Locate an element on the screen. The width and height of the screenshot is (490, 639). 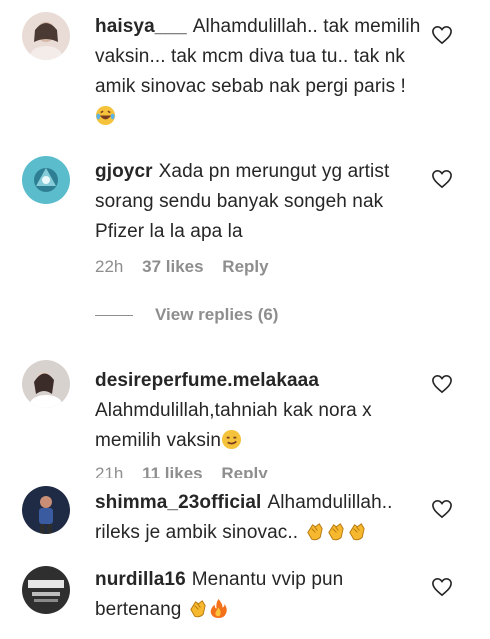
comment-time: 22h is located at coordinates (109, 266).